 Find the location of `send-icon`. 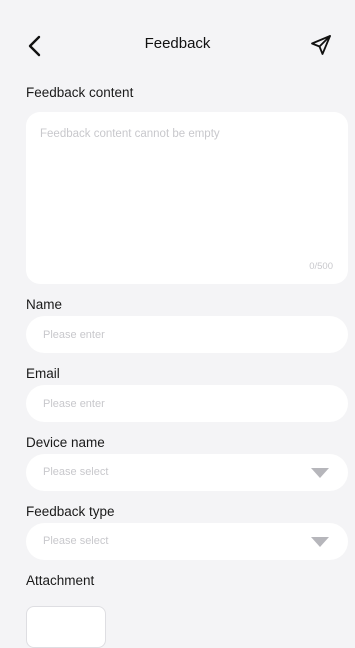

send-icon is located at coordinates (321, 45).